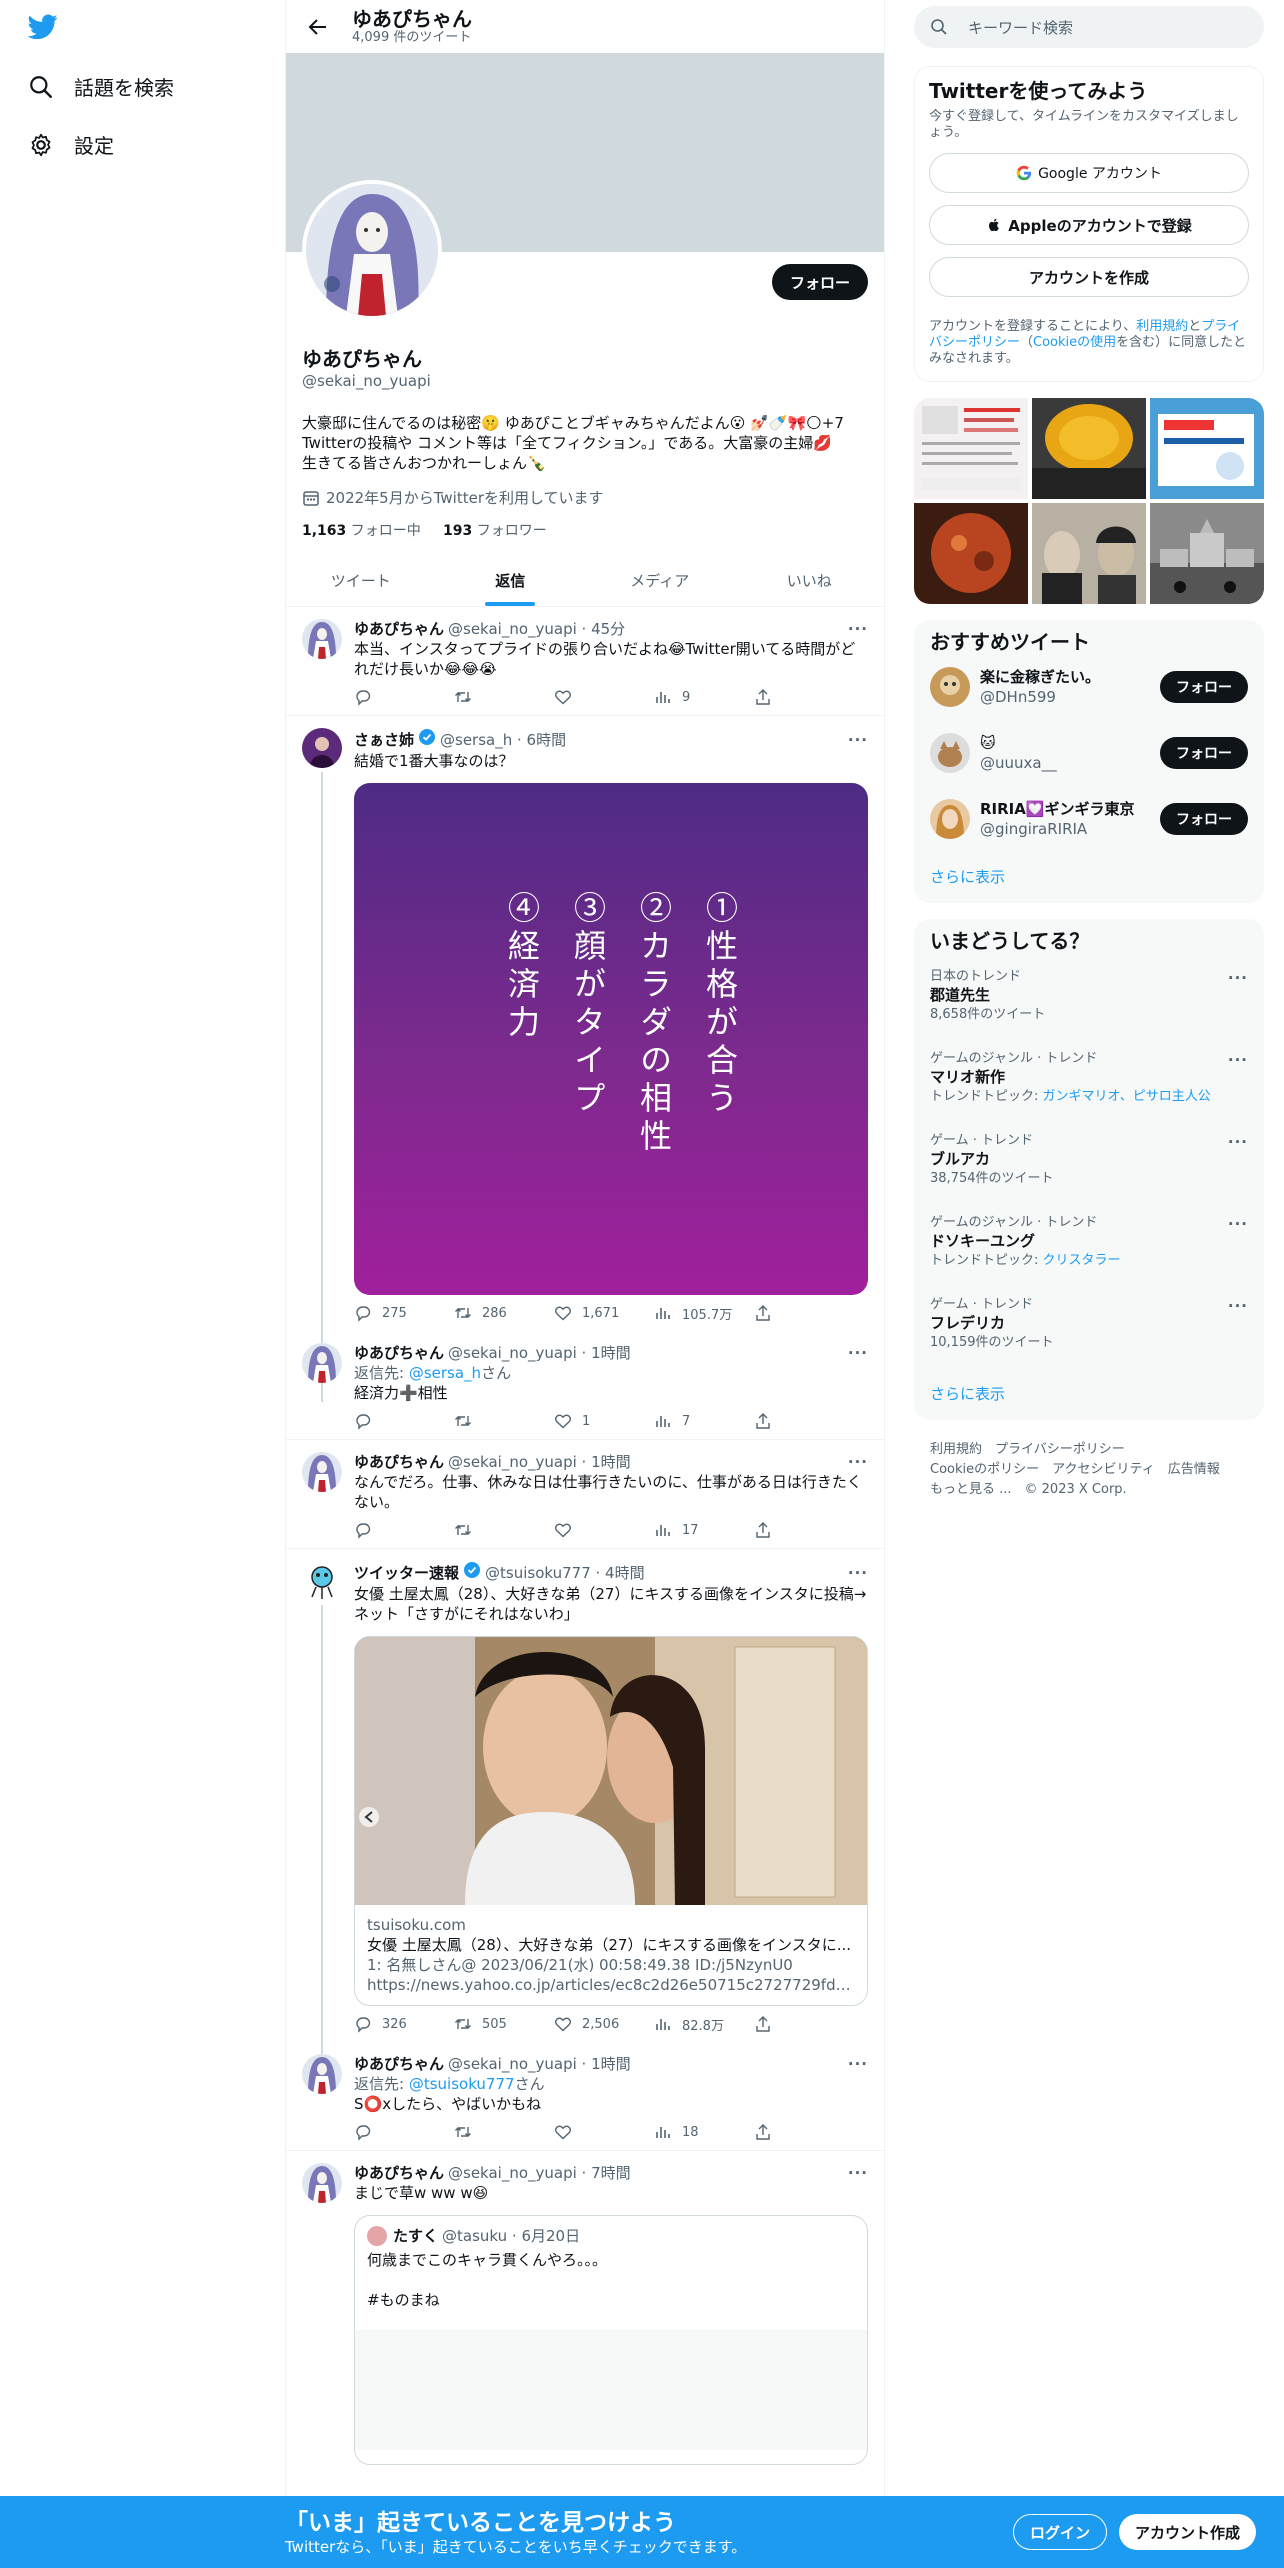 The height and width of the screenshot is (2568, 1284). What do you see at coordinates (404, 1313) in the screenshot?
I see `reply-button: 275` at bounding box center [404, 1313].